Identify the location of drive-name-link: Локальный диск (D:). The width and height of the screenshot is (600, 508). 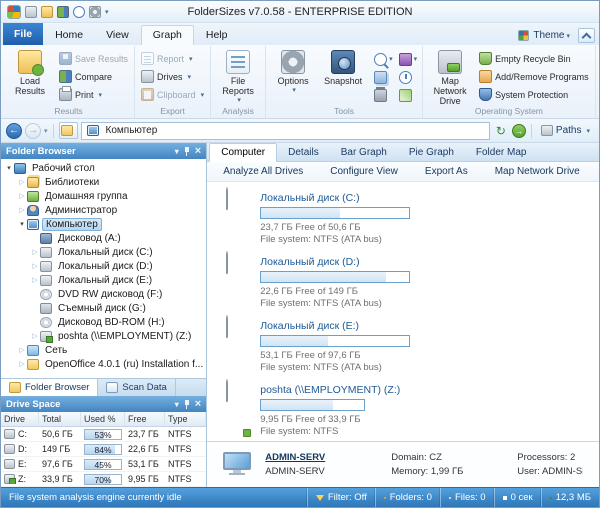
(335, 262).